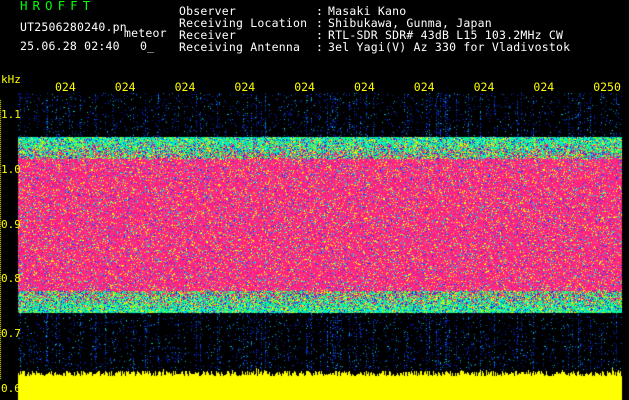 This screenshot has height=400, width=629. I want to click on y-tick-label: 0.7, so click(11, 334).